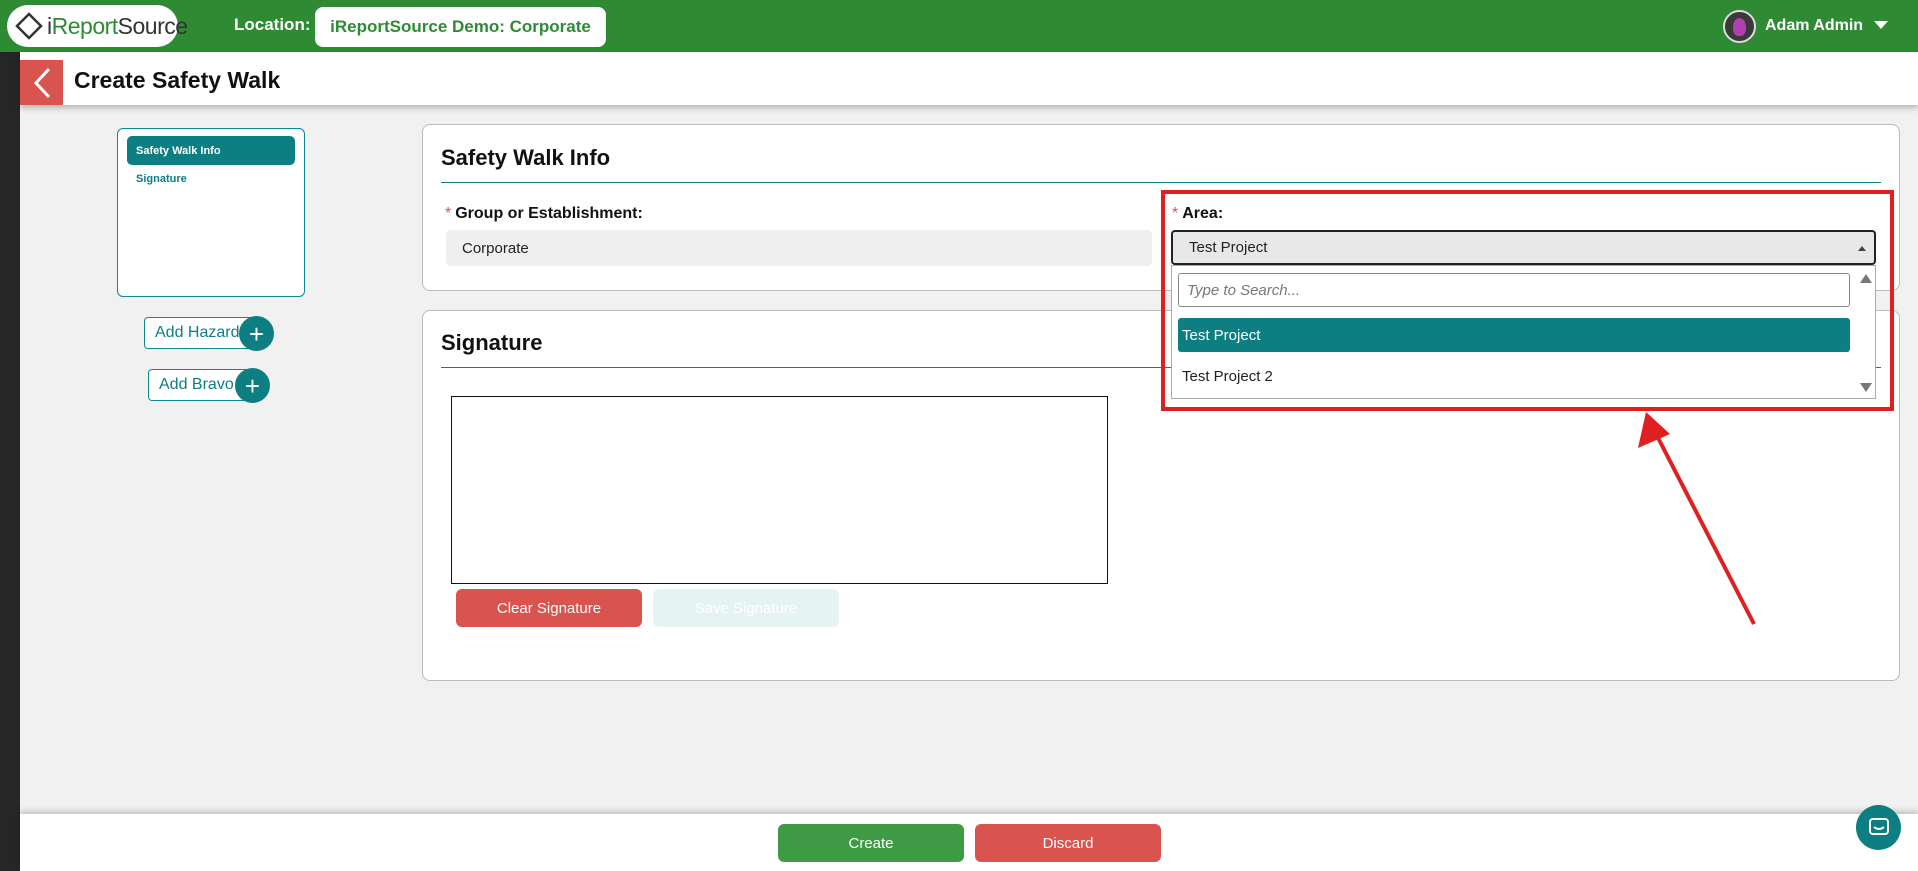  I want to click on group-field-value: Corporate, so click(799, 248).